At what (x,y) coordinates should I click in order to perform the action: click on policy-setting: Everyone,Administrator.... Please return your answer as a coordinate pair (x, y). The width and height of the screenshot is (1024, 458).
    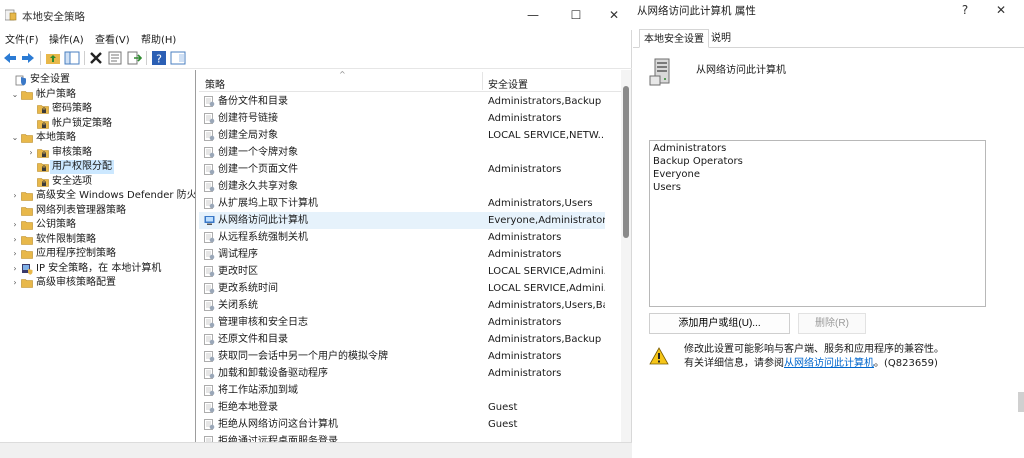
    Looking at the image, I should click on (546, 220).